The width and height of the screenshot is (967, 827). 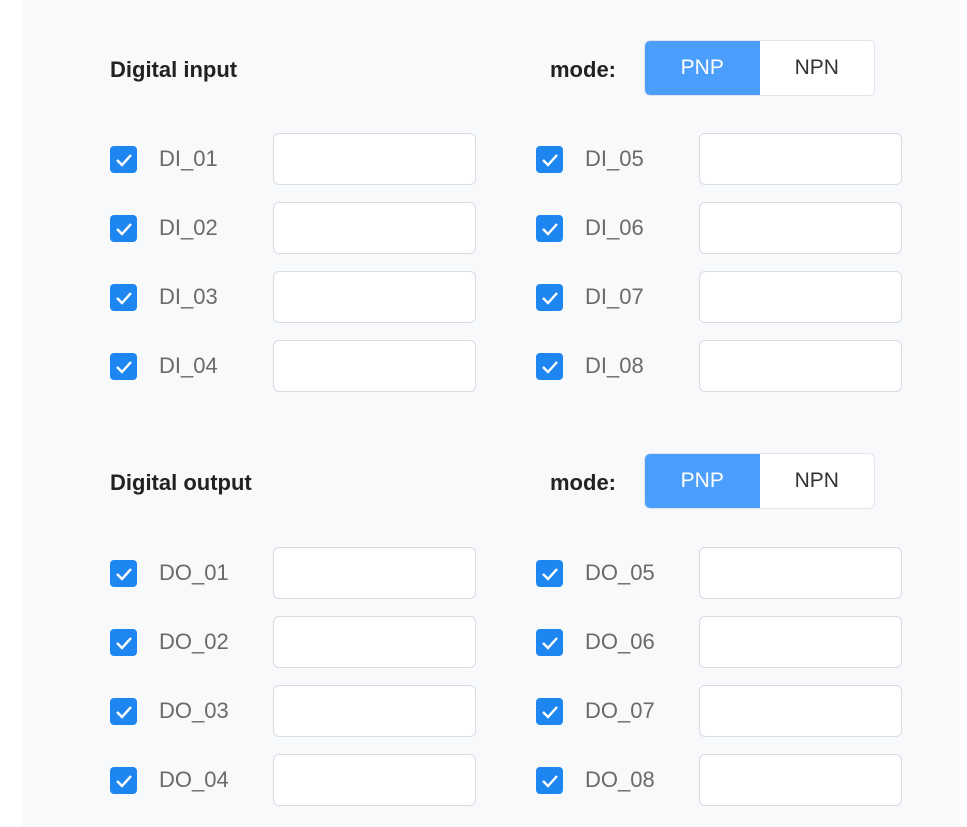 What do you see at coordinates (374, 366) in the screenshot?
I see `di-04-input` at bounding box center [374, 366].